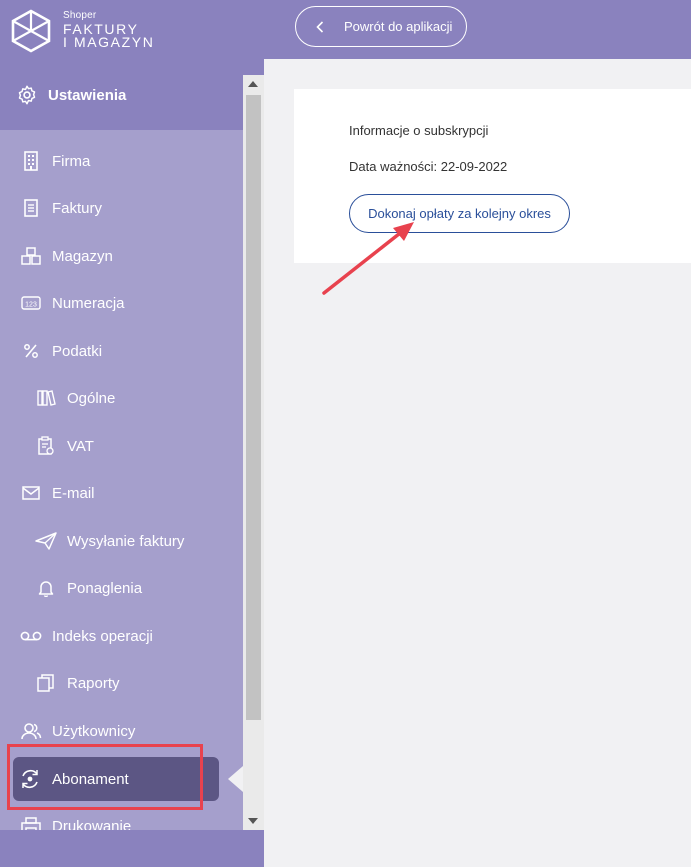  What do you see at coordinates (428, 166) in the screenshot?
I see `expiry-date: Data ważności: 22-09-2022` at bounding box center [428, 166].